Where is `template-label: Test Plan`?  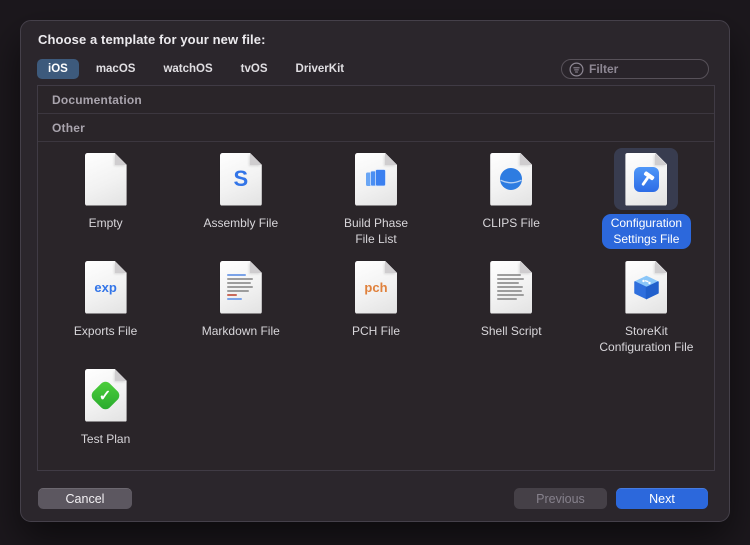 template-label: Test Plan is located at coordinates (105, 439).